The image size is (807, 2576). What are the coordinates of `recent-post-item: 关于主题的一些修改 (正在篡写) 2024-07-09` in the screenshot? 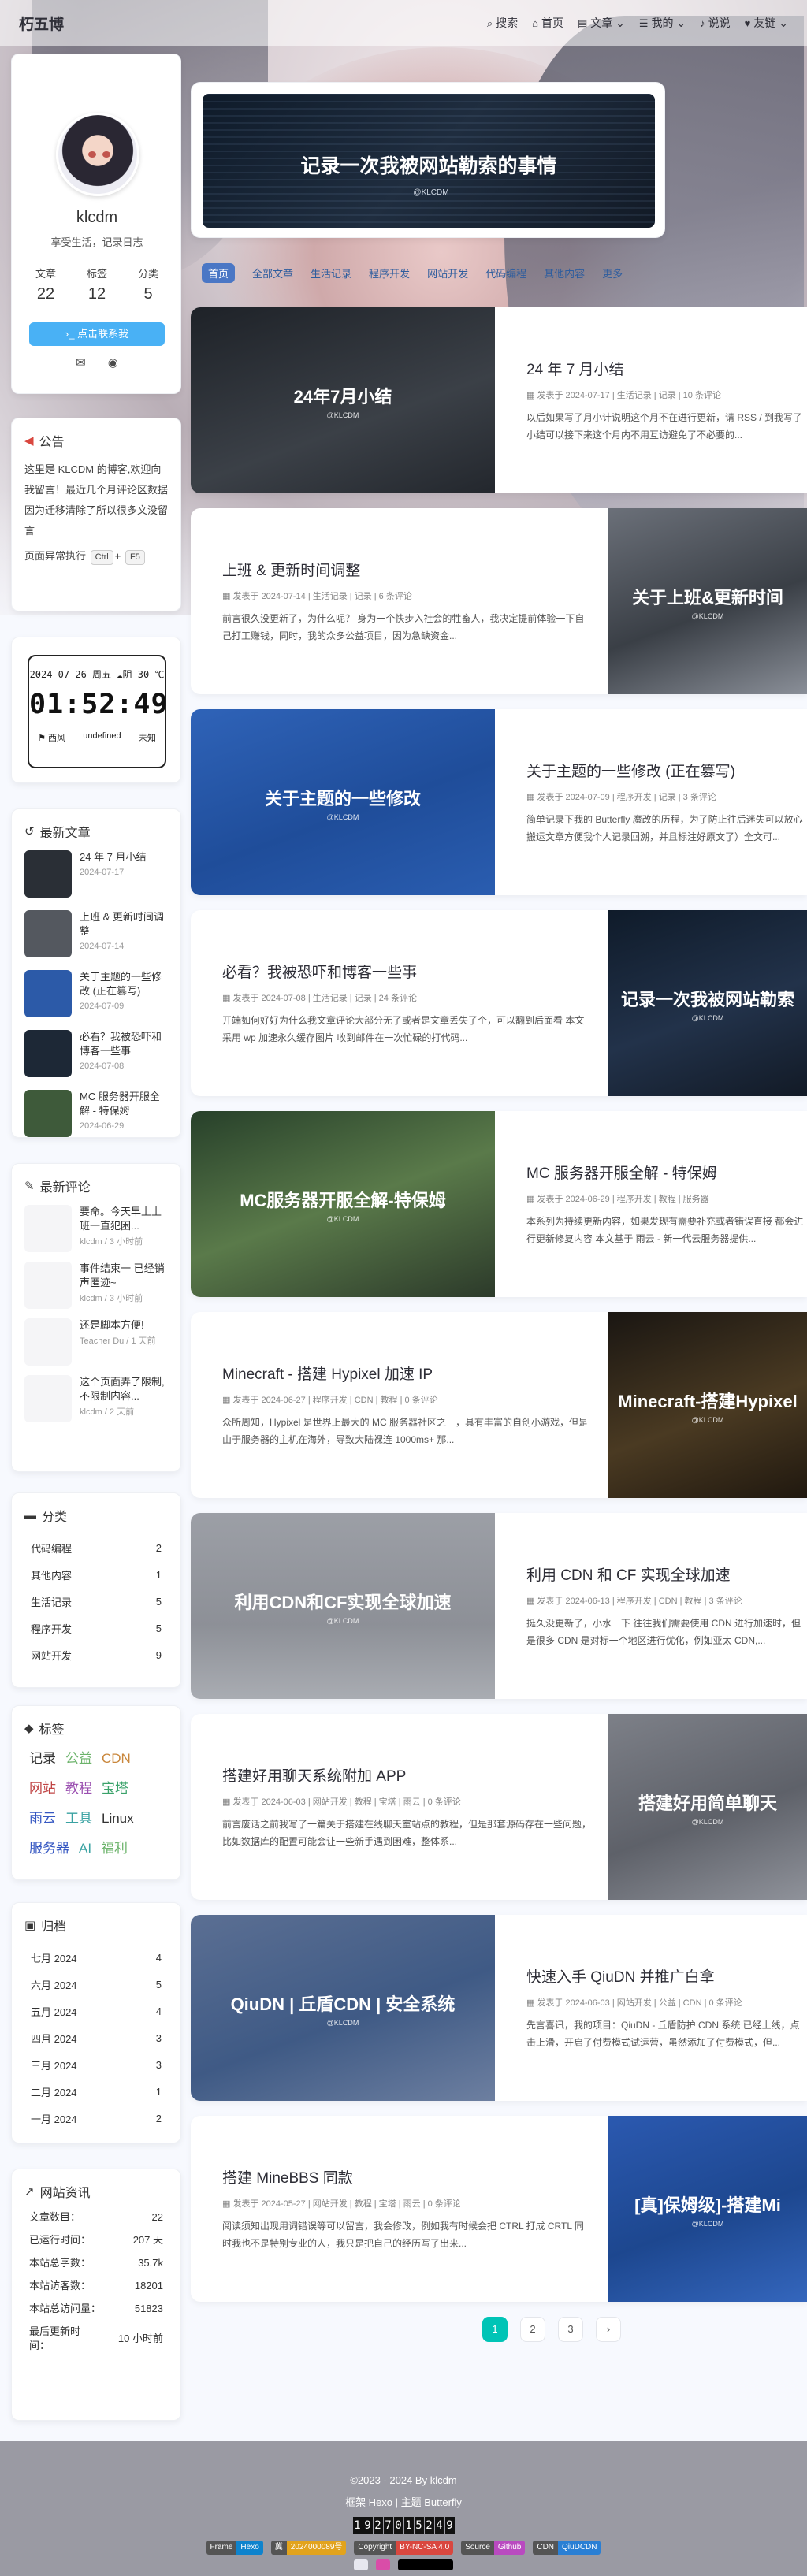 It's located at (96, 995).